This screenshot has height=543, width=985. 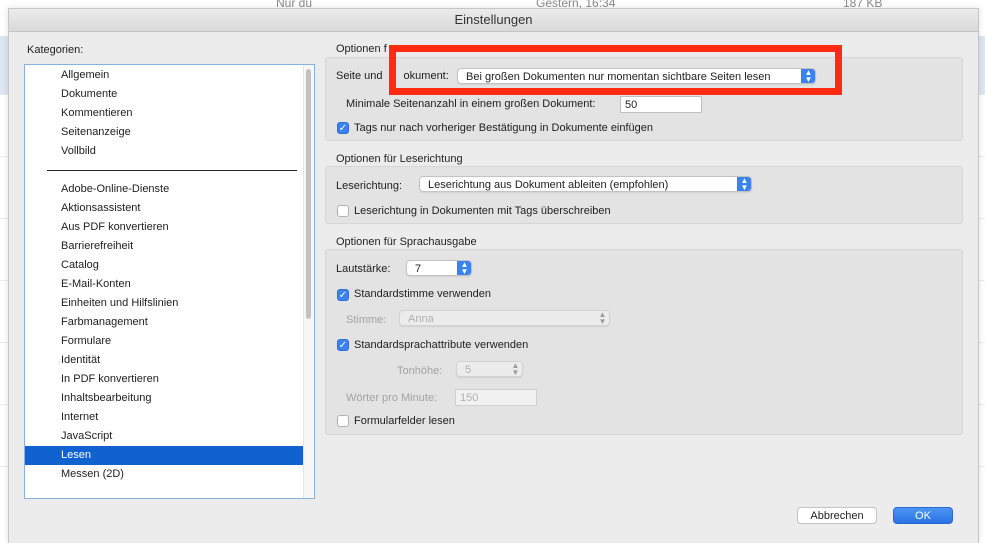 What do you see at coordinates (420, 371) in the screenshot?
I see `pitch-label: Tonhöhe:` at bounding box center [420, 371].